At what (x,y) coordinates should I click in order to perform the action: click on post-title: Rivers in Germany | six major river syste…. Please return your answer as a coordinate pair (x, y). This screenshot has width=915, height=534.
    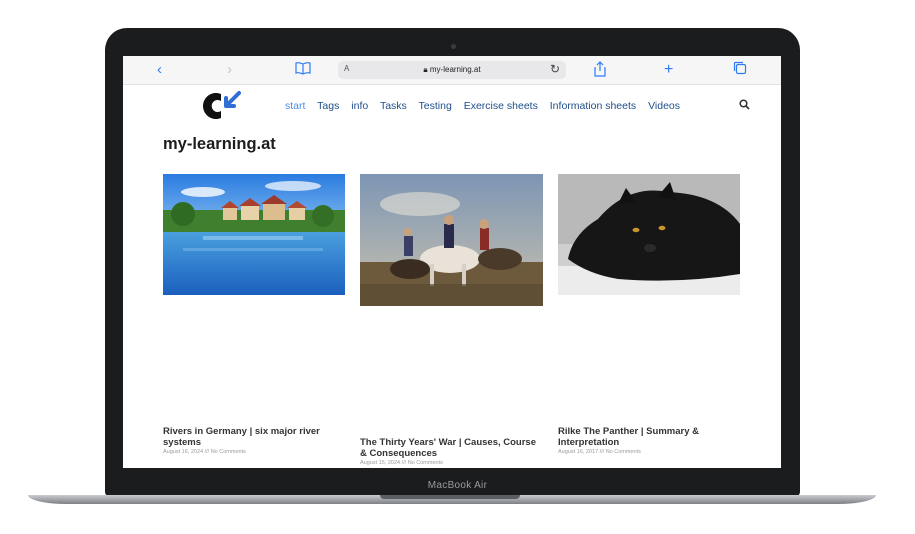
    Looking at the image, I should click on (253, 437).